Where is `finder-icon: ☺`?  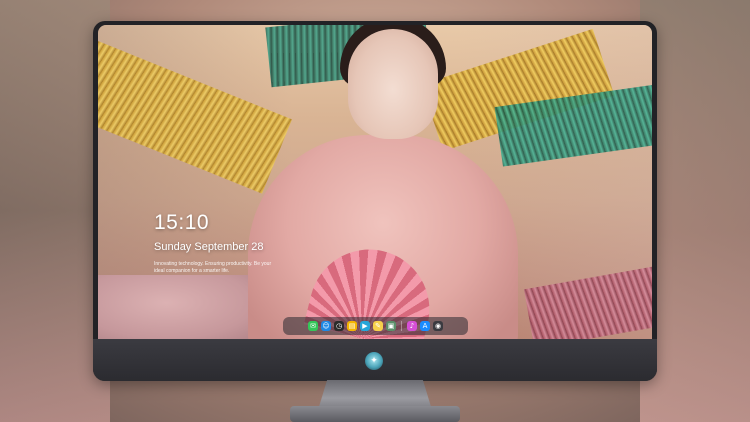 finder-icon: ☺ is located at coordinates (326, 326).